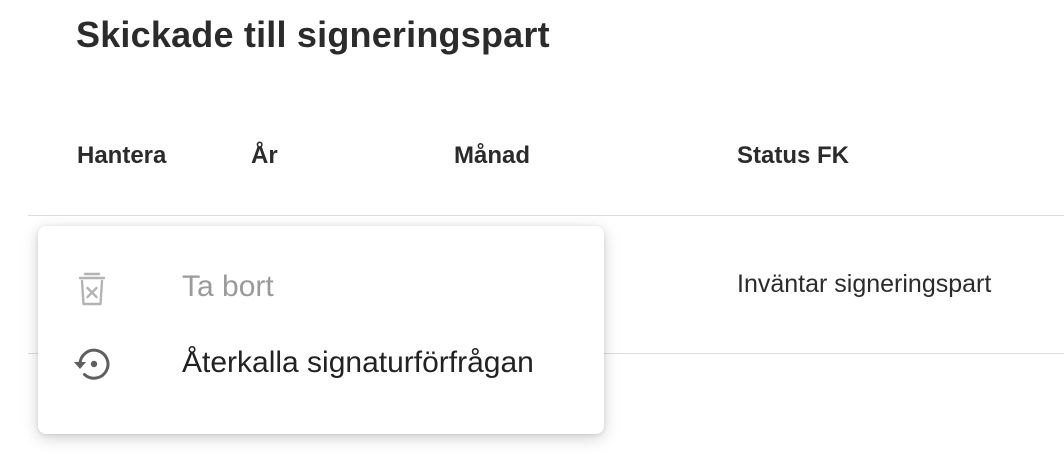  I want to click on column-header-hantera: Hantera, so click(122, 155).